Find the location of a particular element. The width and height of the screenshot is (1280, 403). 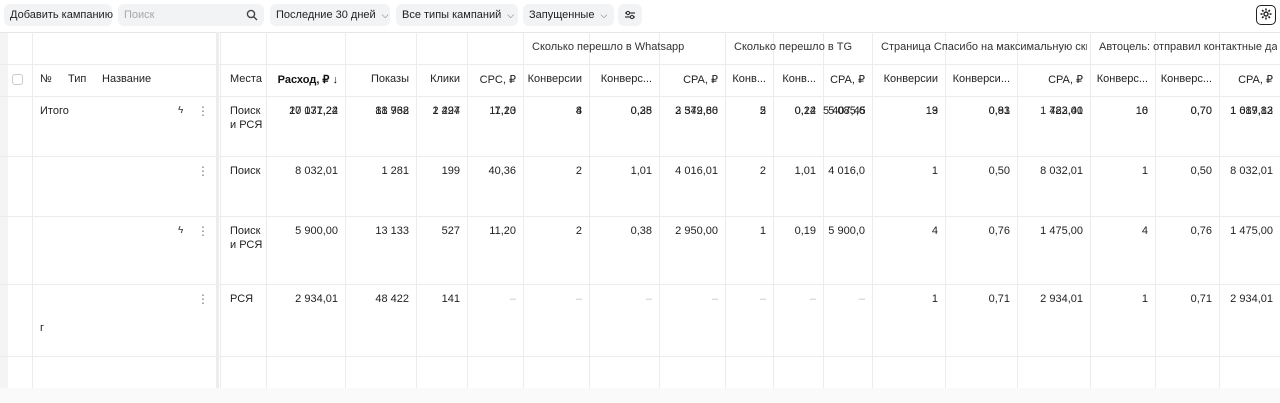

cell-tg-conv: – is located at coordinates (762, 299).